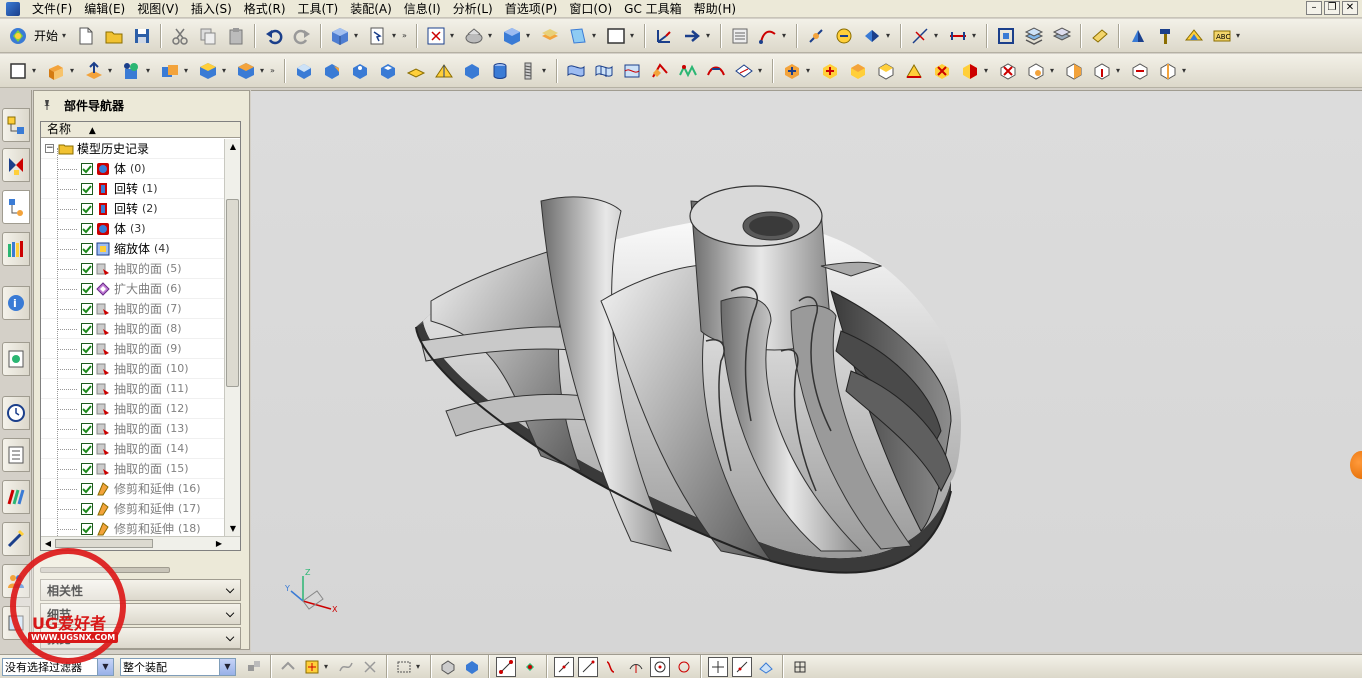 The width and height of the screenshot is (1362, 678). I want to click on snap-settings-icon, so click(312, 667).